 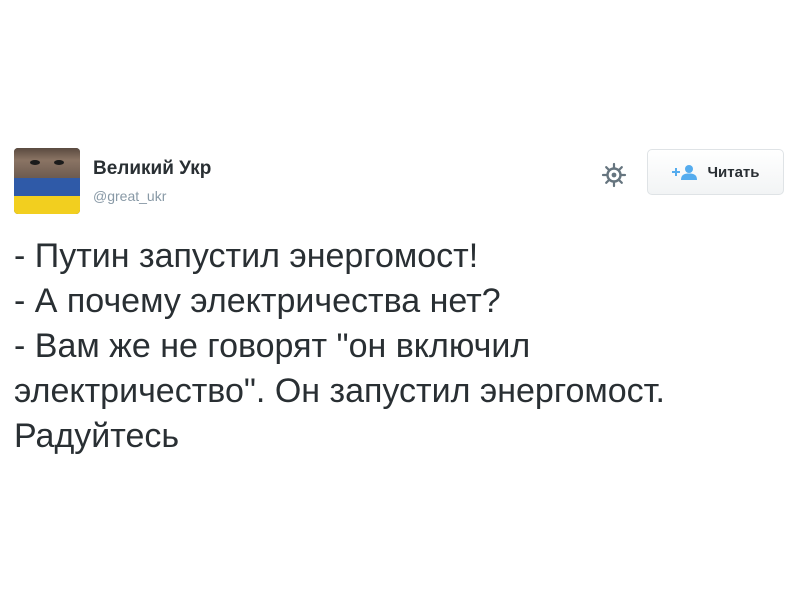 I want to click on tweet-text-line: электричество". Он запустил энергомост., so click(x=339, y=391).